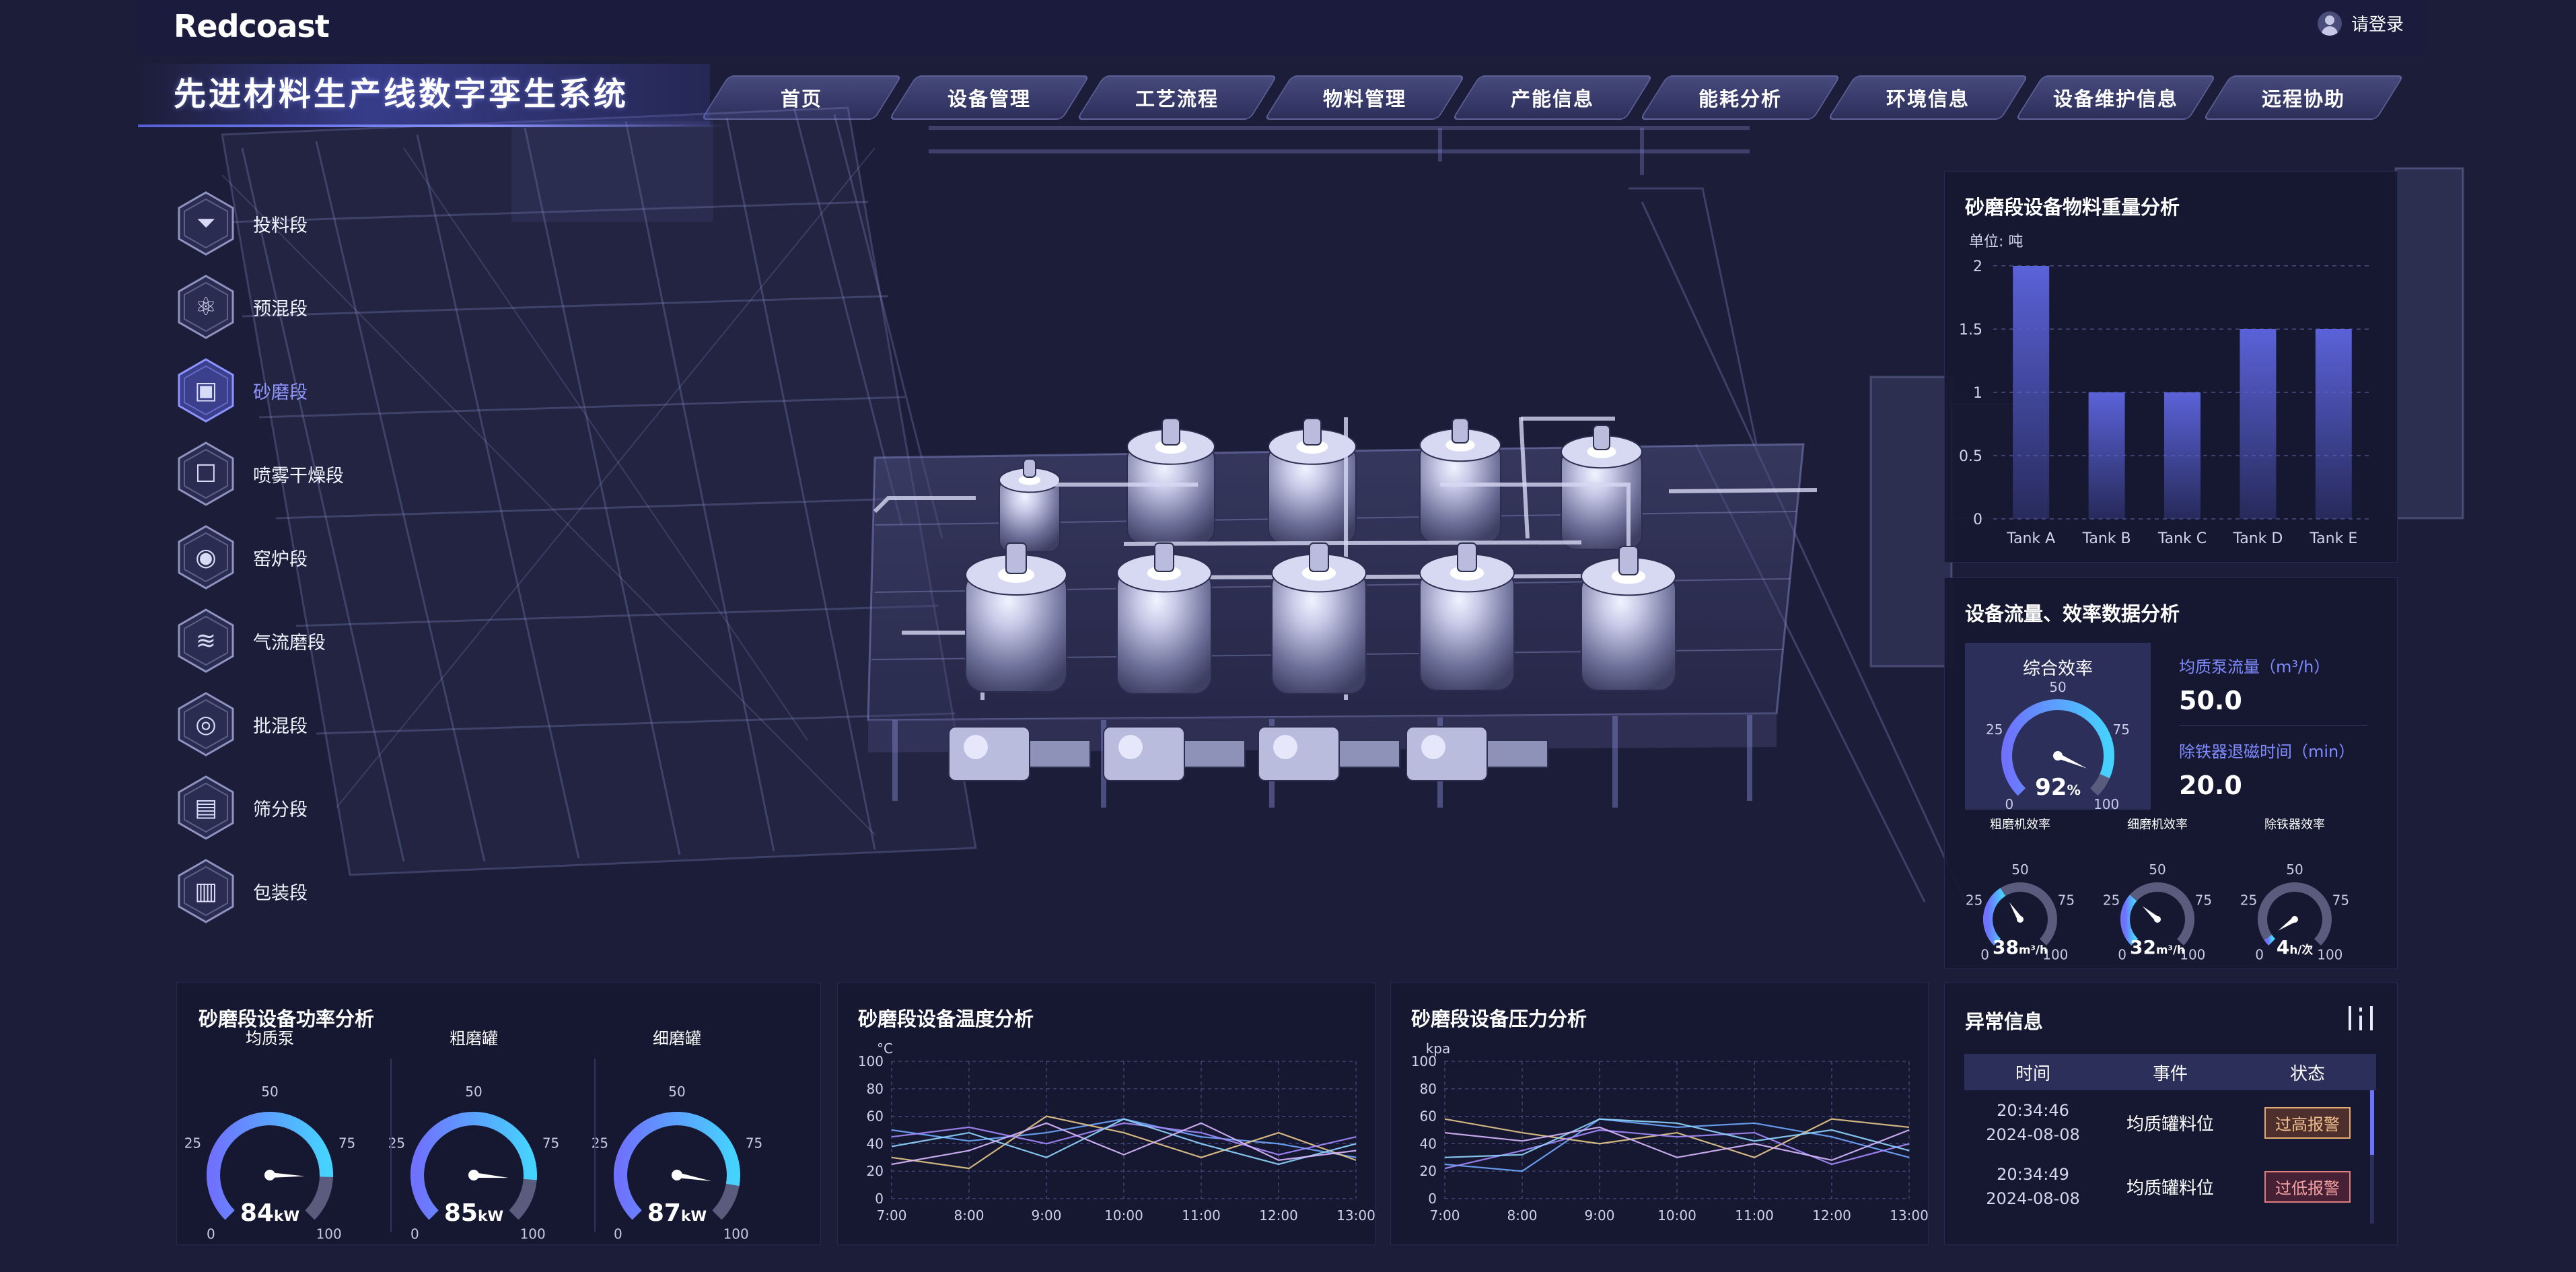 Image resolution: width=2576 pixels, height=1272 pixels. Describe the element at coordinates (296, 473) in the screenshot. I see `stage-item: ☐ 喷雾干燥段` at that location.